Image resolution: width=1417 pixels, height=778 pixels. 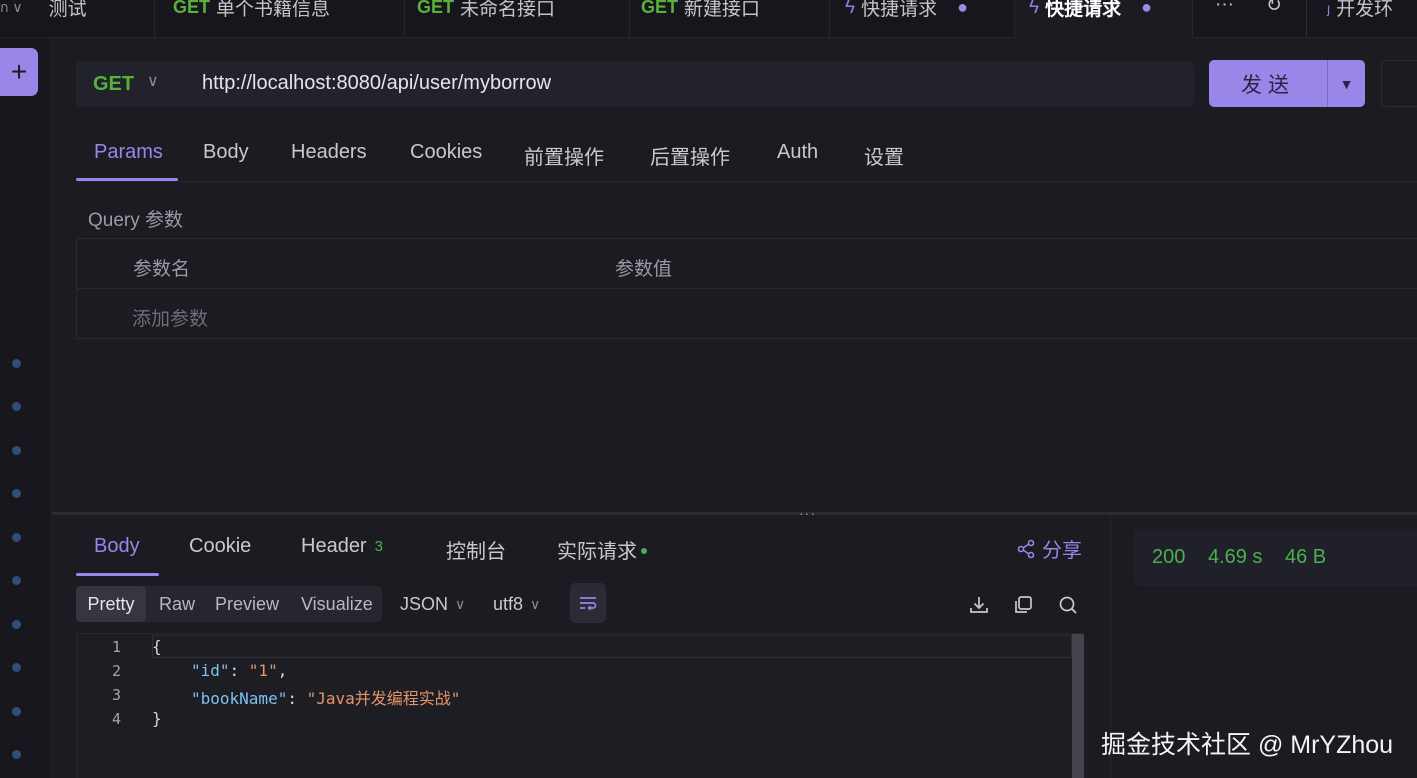 I want to click on encoding-label: utf8, so click(x=508, y=604).